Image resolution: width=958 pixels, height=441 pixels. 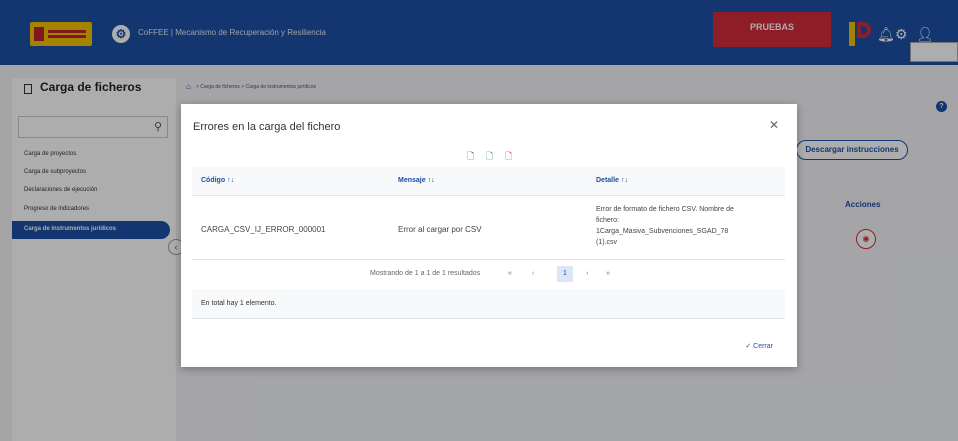 What do you see at coordinates (440, 229) in the screenshot?
I see `cell-mensaje: Error al cargar por CSV` at bounding box center [440, 229].